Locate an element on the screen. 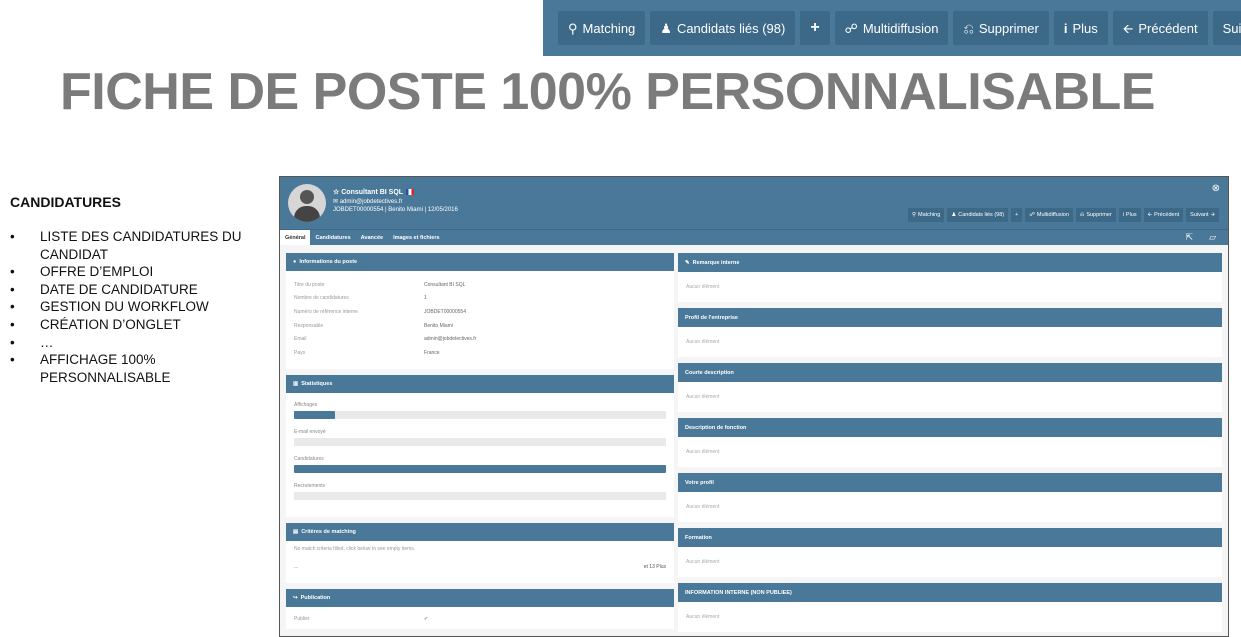 Image resolution: width=1241 pixels, height=637 pixels. short-description-panel: Courte description Aucun élément is located at coordinates (950, 387).